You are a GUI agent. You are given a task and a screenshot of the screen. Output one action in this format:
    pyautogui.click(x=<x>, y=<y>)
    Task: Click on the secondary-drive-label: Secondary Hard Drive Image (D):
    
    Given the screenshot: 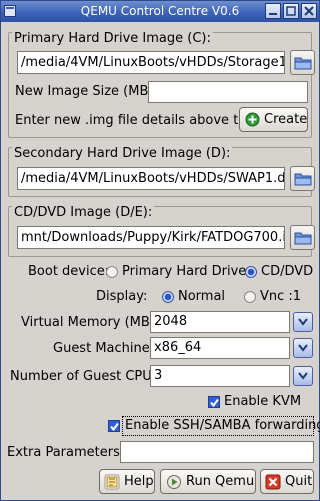 What is the action you would take?
    pyautogui.click(x=122, y=153)
    